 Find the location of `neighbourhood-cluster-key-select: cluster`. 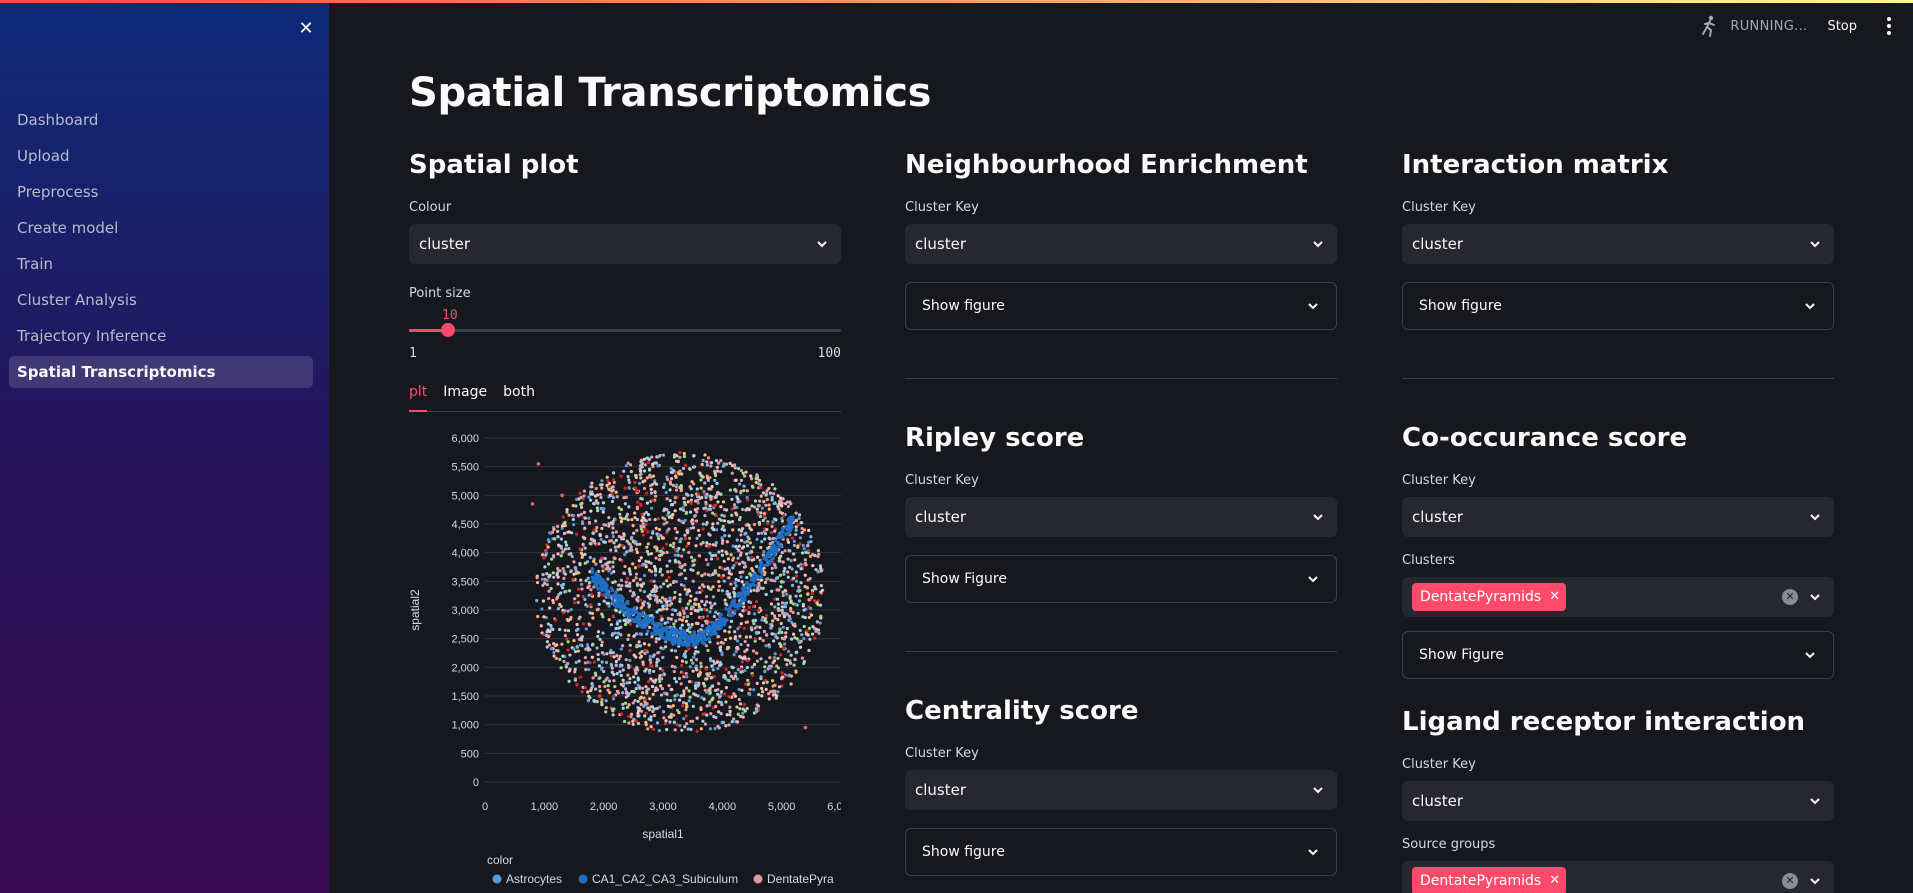

neighbourhood-cluster-key-select: cluster is located at coordinates (1121, 244).